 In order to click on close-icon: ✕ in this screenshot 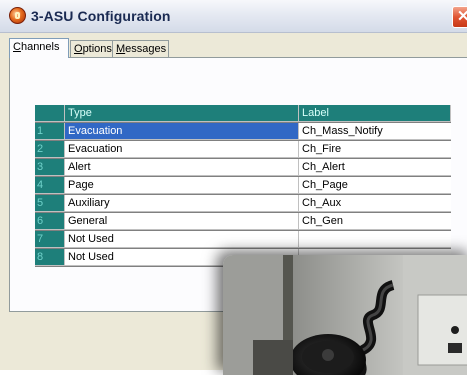, I will do `click(459, 17)`.